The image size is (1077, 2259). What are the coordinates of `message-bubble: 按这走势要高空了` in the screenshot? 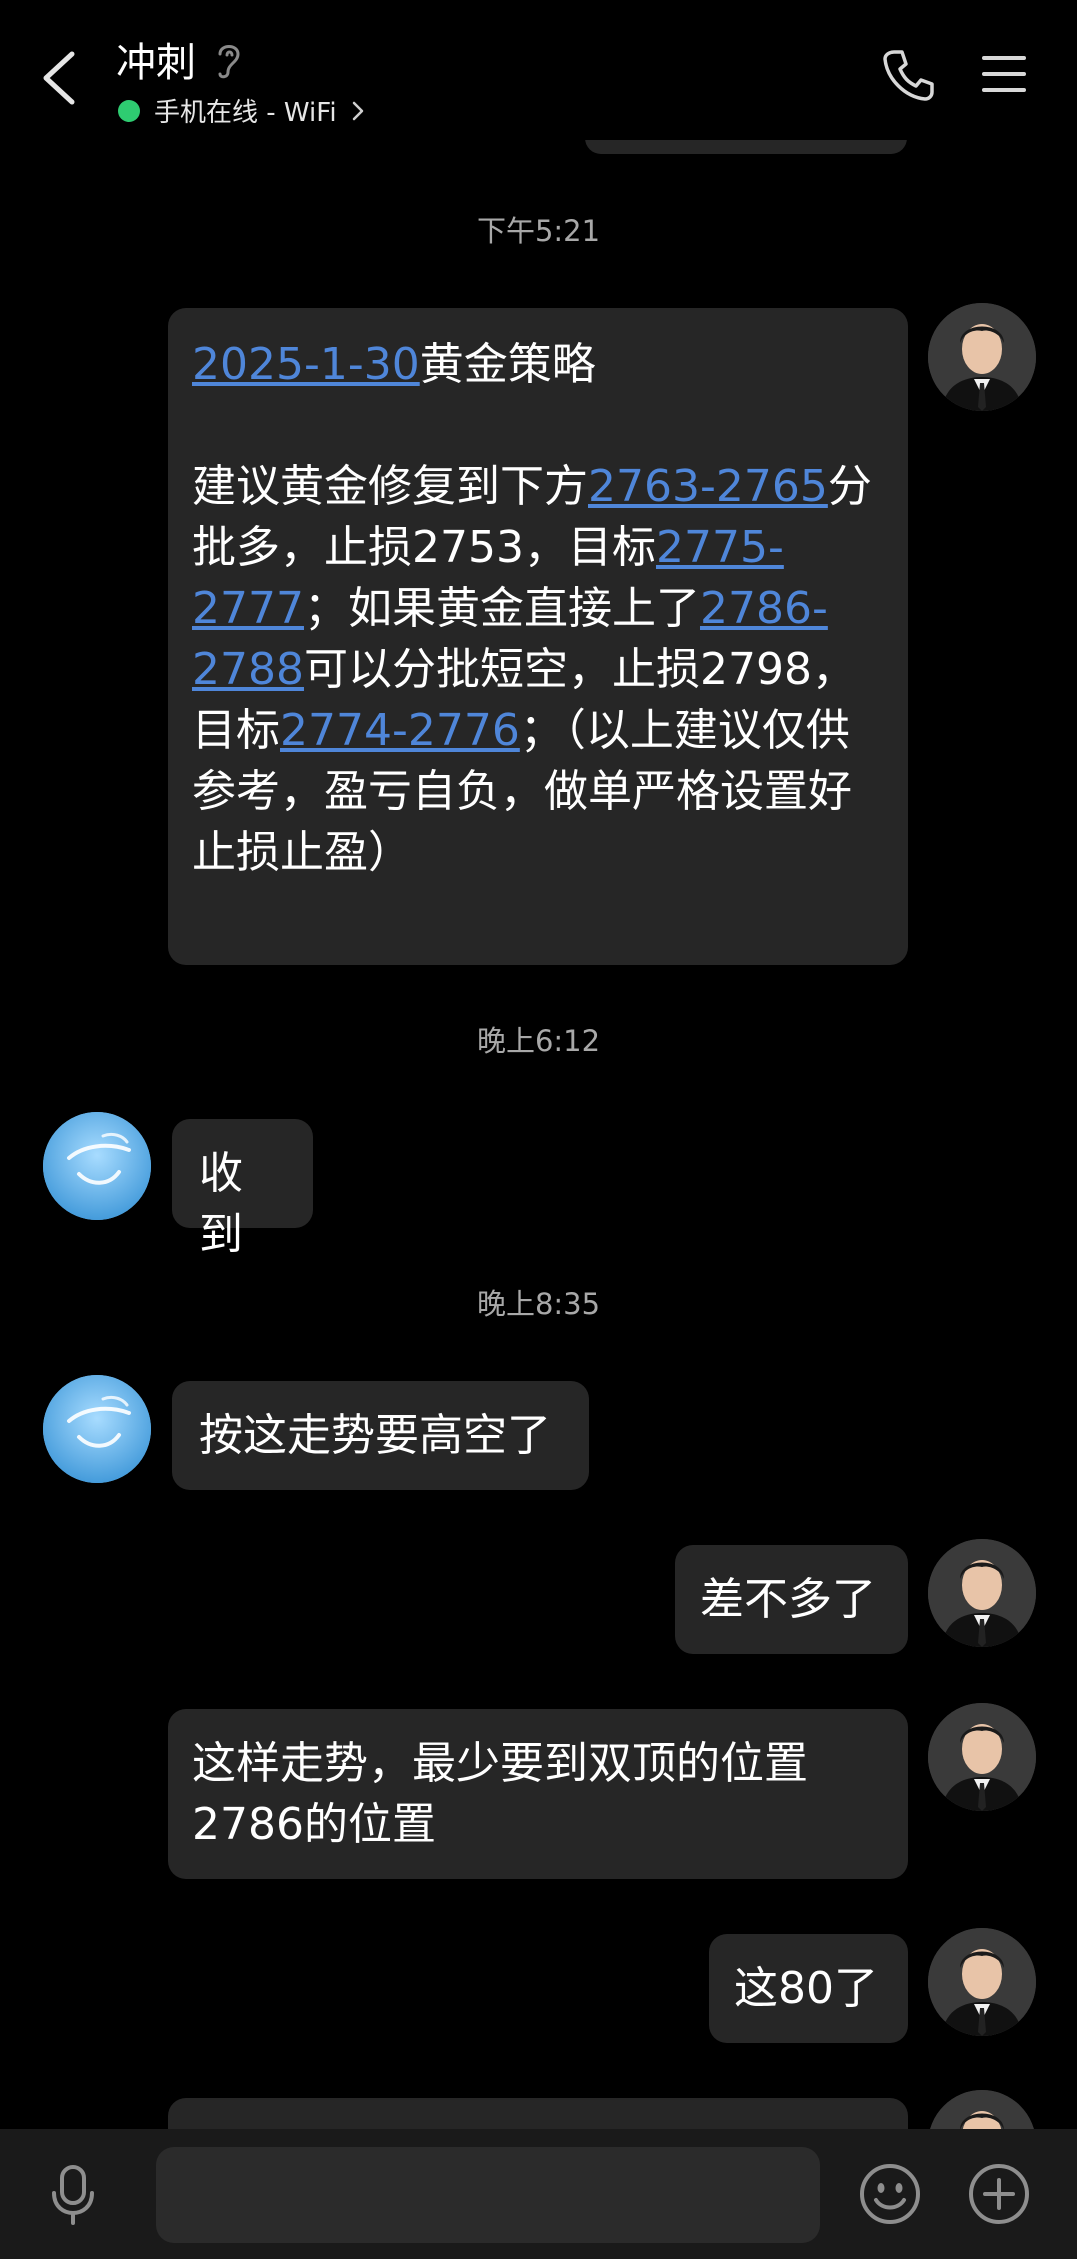 It's located at (380, 1435).